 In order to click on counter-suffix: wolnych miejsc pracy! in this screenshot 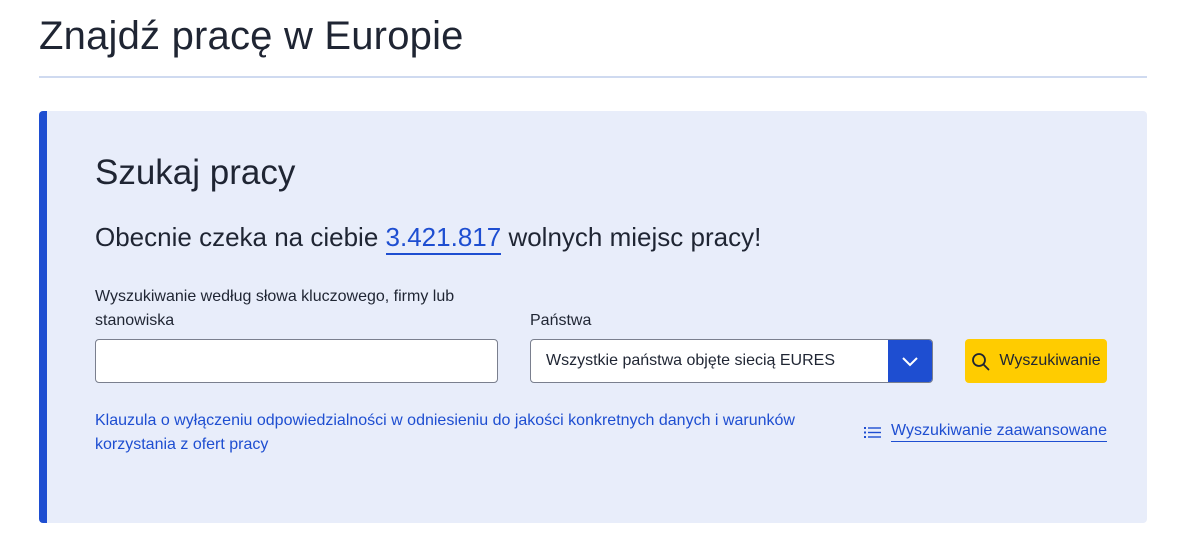, I will do `click(635, 237)`.